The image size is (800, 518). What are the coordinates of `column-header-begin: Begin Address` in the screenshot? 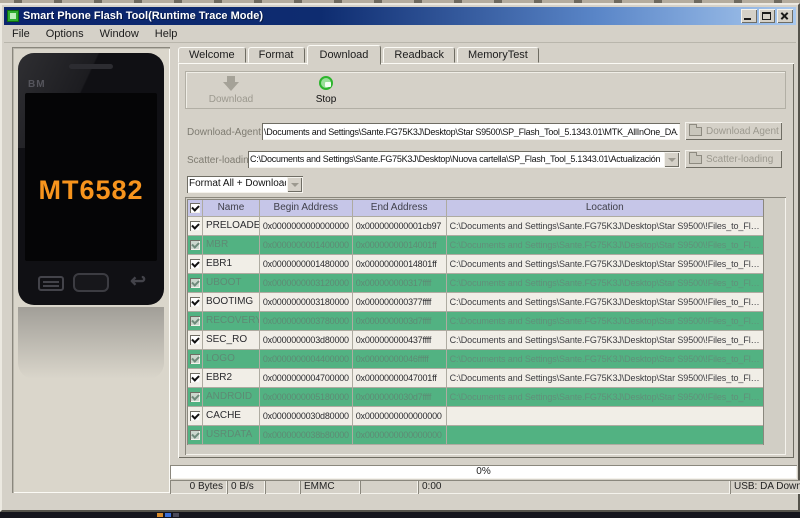 It's located at (306, 208).